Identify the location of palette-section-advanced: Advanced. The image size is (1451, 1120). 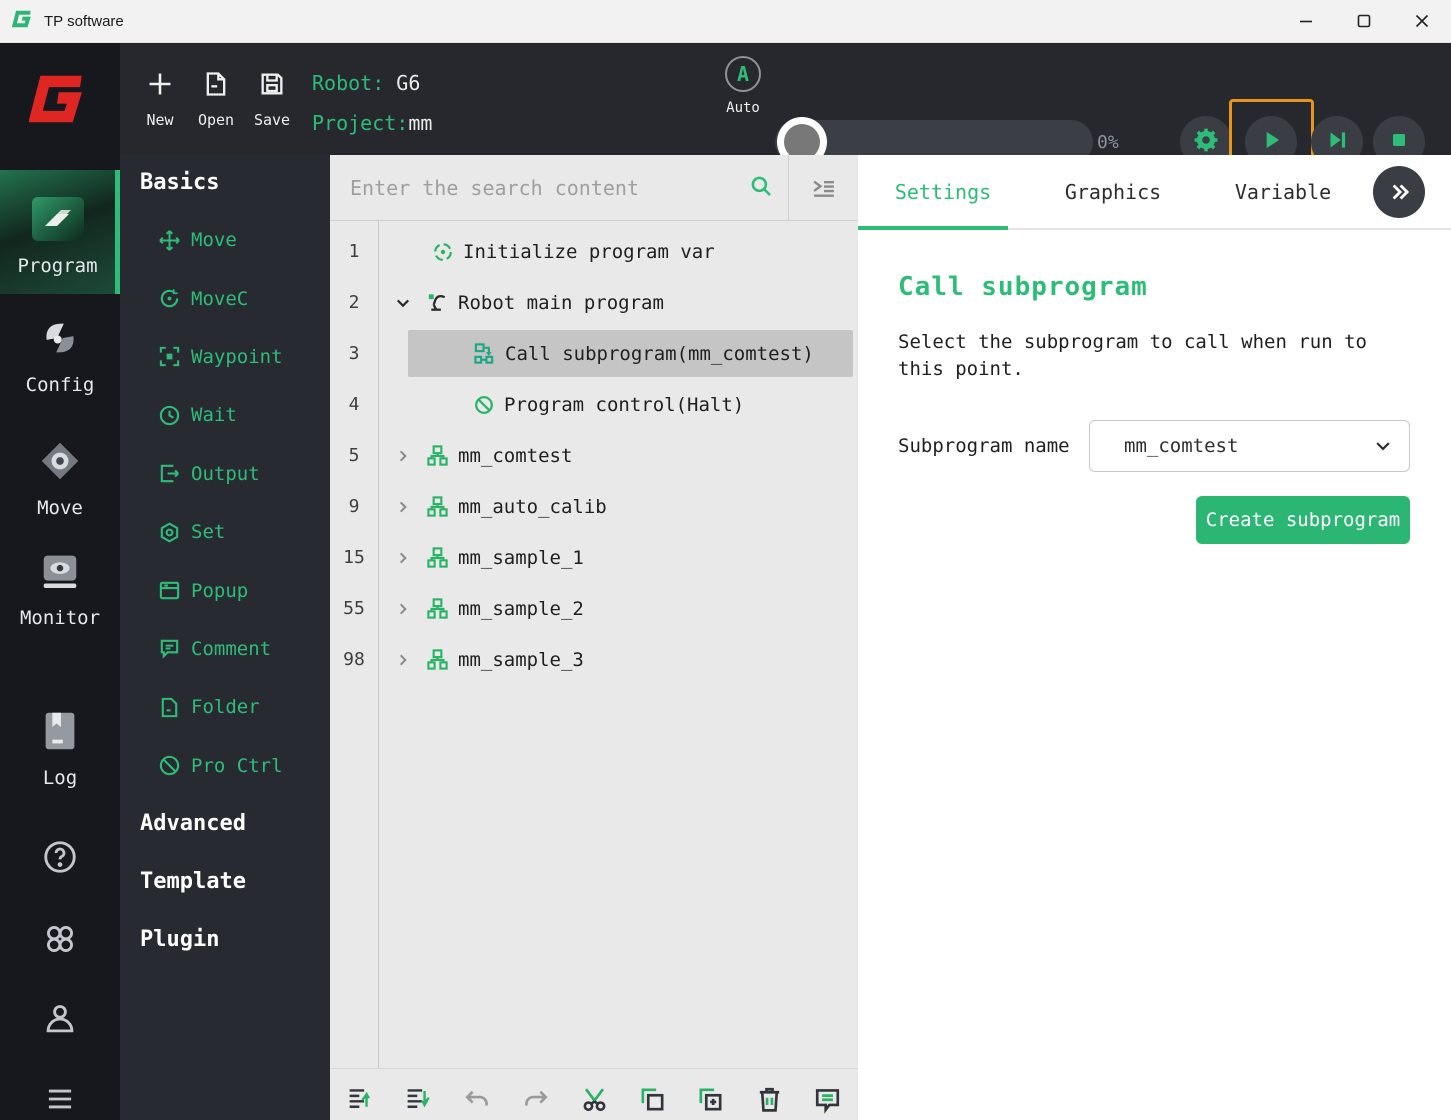
(225, 824).